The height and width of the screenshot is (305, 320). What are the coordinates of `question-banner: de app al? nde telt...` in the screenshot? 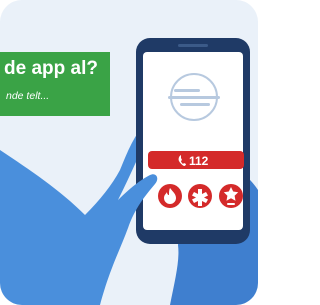 It's located at (55, 84).